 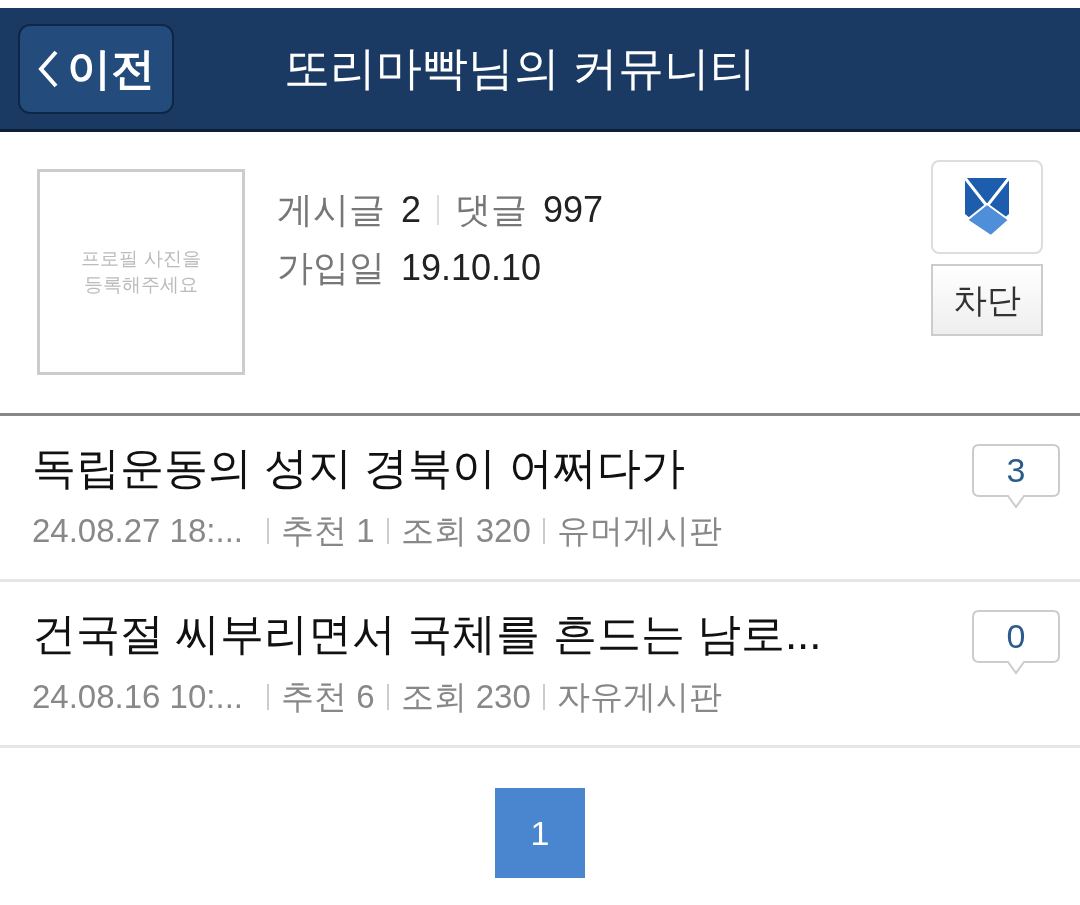 I want to click on page-button: 1, so click(x=540, y=833).